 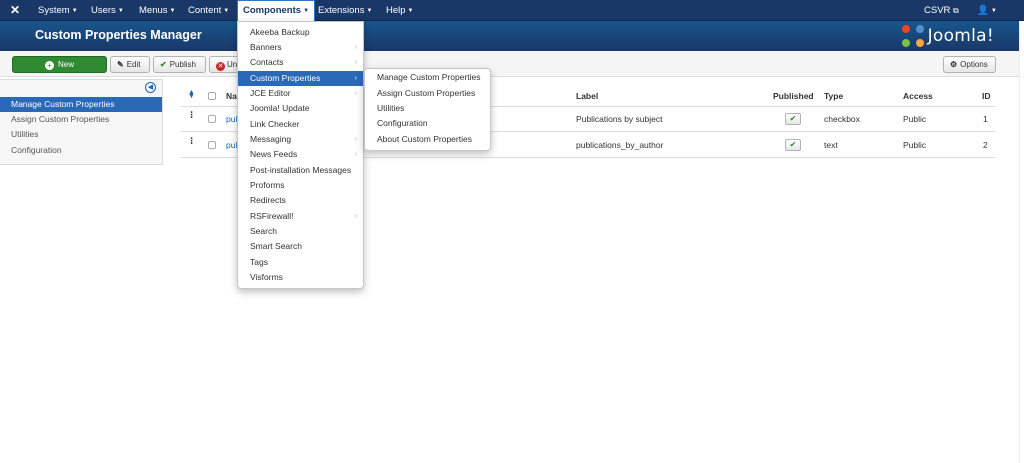 I want to click on menu-item-tags: Tags, so click(x=300, y=262).